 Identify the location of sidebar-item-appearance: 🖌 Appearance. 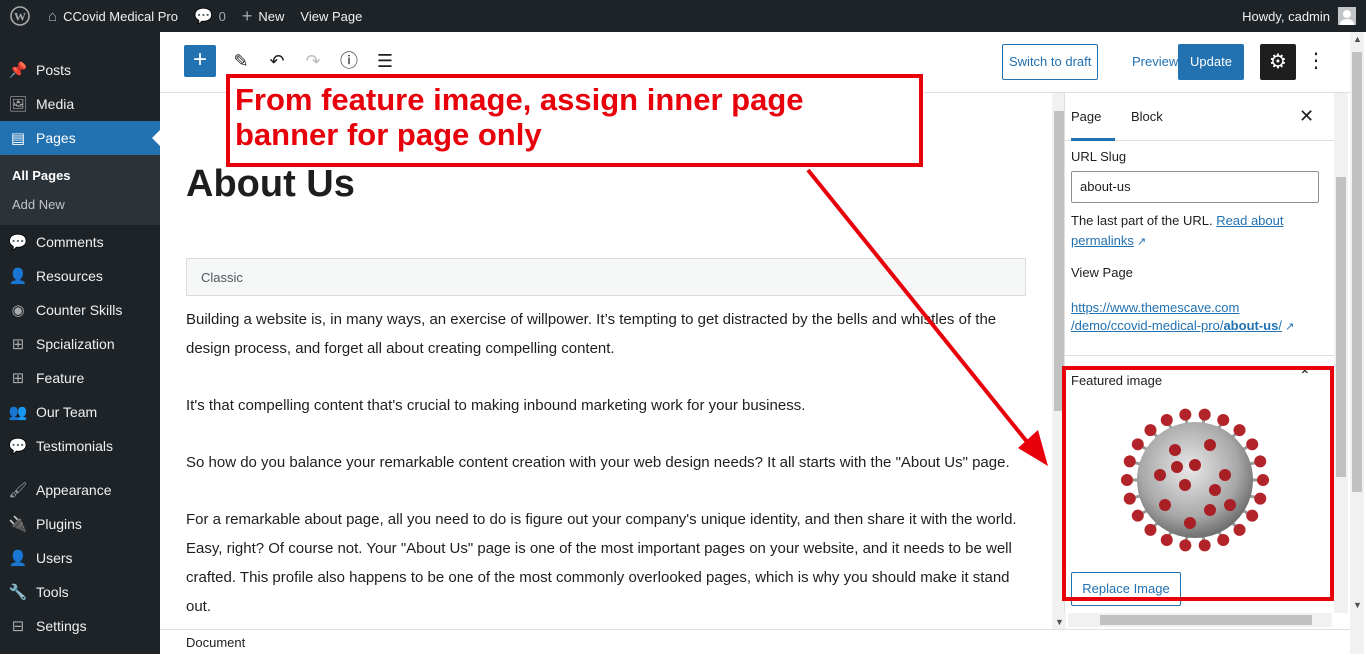
(80, 490).